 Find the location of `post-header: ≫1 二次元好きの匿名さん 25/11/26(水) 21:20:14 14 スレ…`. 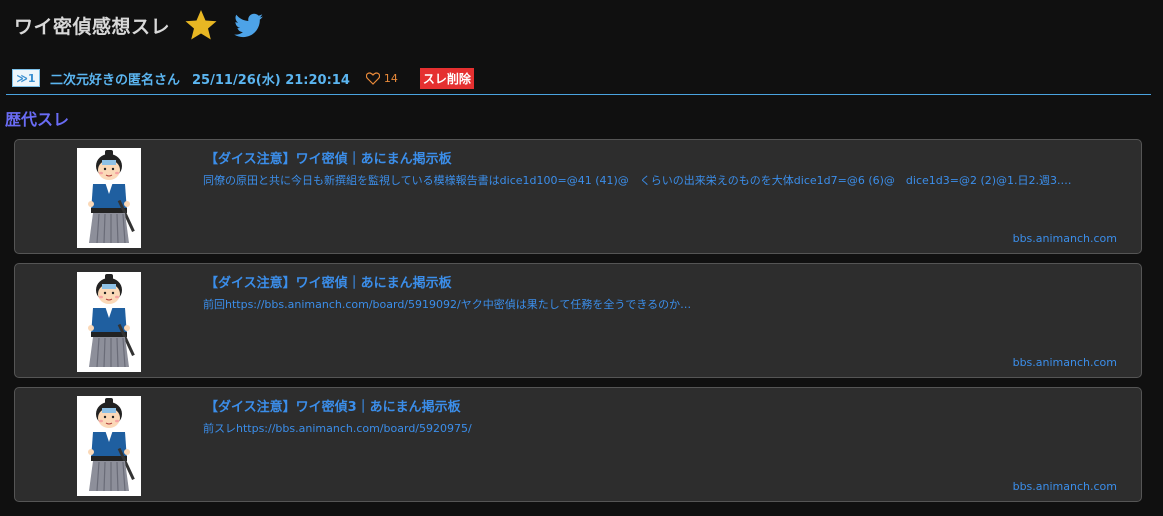

post-header: ≫1 二次元好きの匿名さん 25/11/26(水) 21:20:14 14 スレ… is located at coordinates (243, 78).